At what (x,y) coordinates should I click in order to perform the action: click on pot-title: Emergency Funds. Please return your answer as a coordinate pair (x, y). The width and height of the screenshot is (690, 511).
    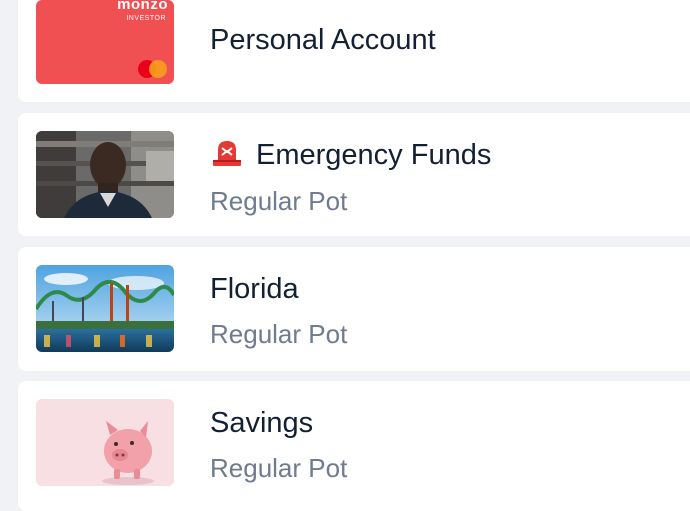
    Looking at the image, I should click on (374, 155).